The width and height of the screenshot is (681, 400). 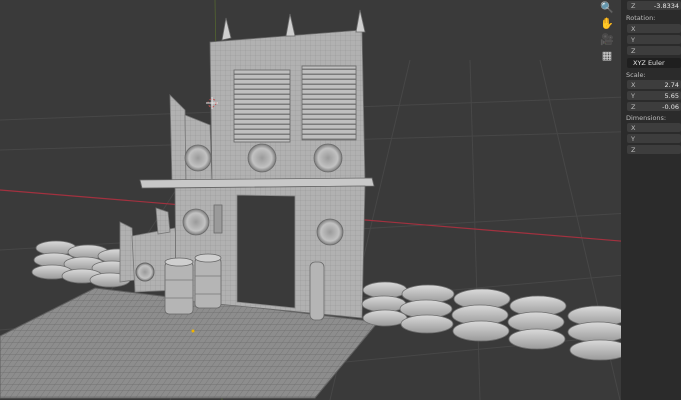 I want to click on dimensions-label: Dimensions:, so click(x=646, y=118).